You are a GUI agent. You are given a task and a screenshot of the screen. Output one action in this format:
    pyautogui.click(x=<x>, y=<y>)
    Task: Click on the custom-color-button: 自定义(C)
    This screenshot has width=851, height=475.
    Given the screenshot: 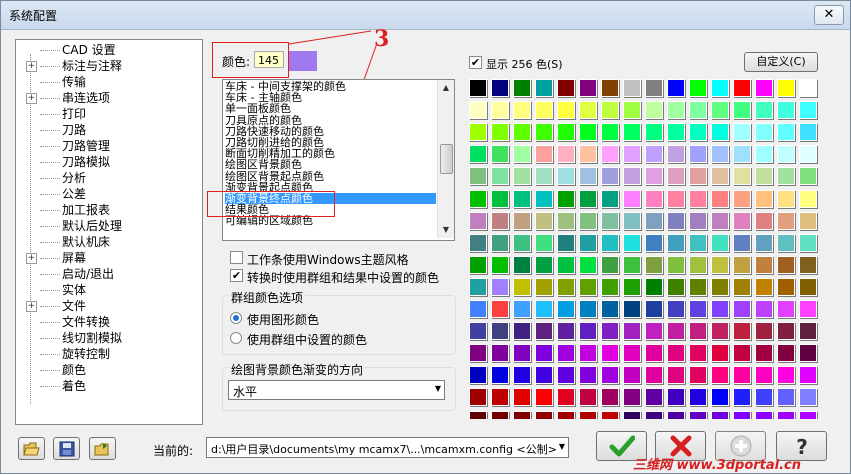 What is the action you would take?
    pyautogui.click(x=781, y=62)
    